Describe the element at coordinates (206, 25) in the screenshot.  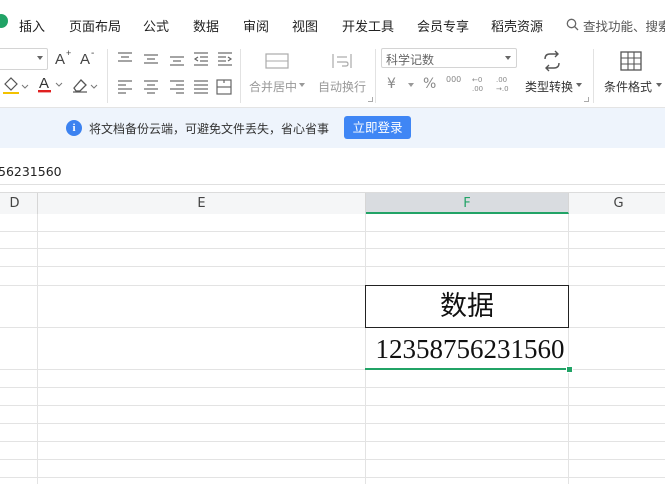
I see `menu-data: 数据` at that location.